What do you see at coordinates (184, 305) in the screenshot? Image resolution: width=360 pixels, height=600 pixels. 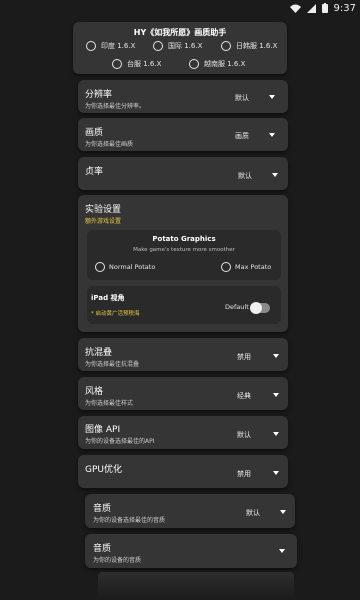 I see `ipad-view-card: iPad 视角 * 启动黄广活预税海 Default` at bounding box center [184, 305].